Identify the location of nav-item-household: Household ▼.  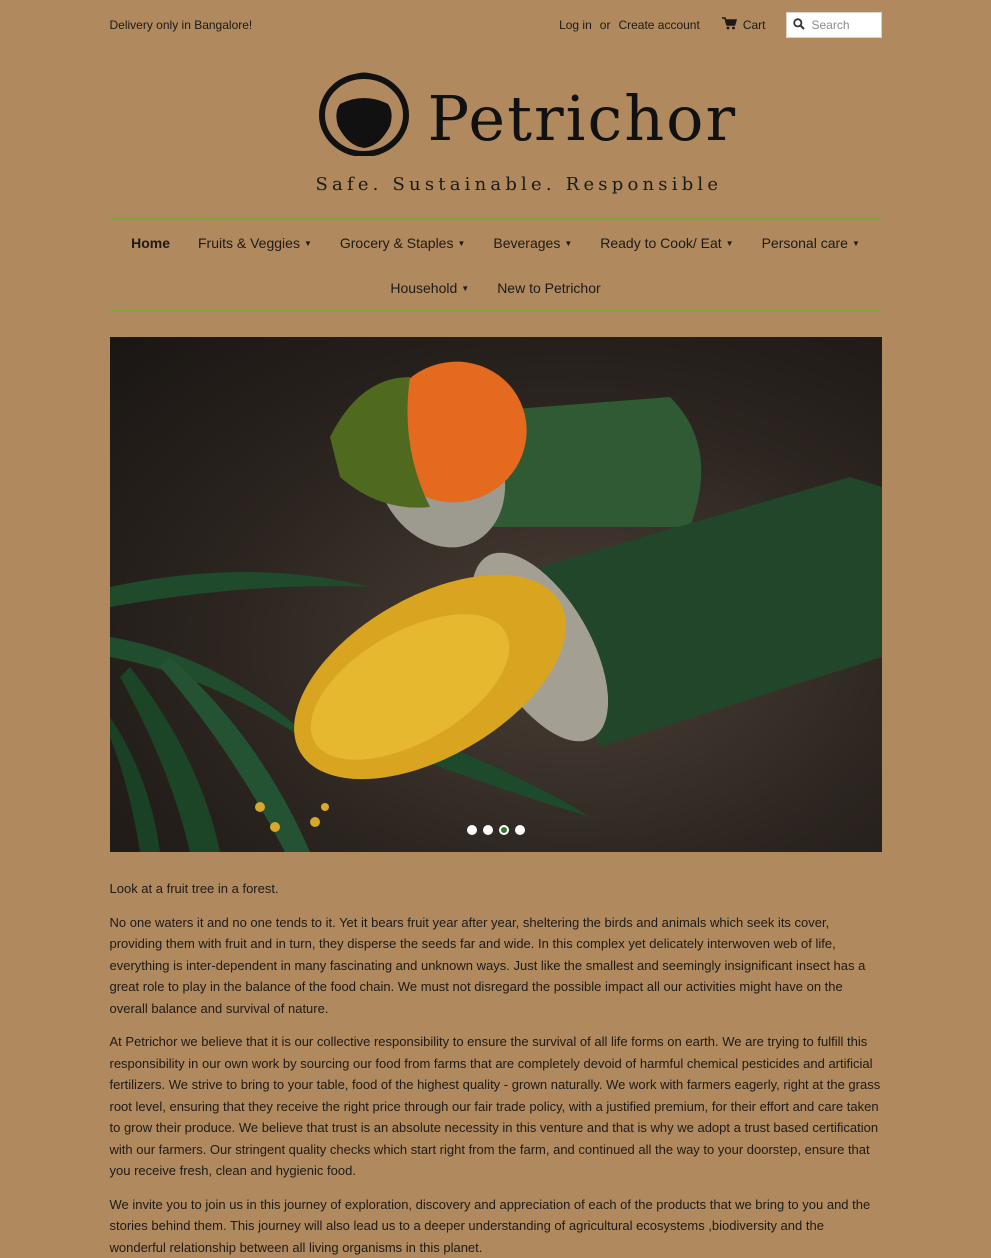
(429, 288).